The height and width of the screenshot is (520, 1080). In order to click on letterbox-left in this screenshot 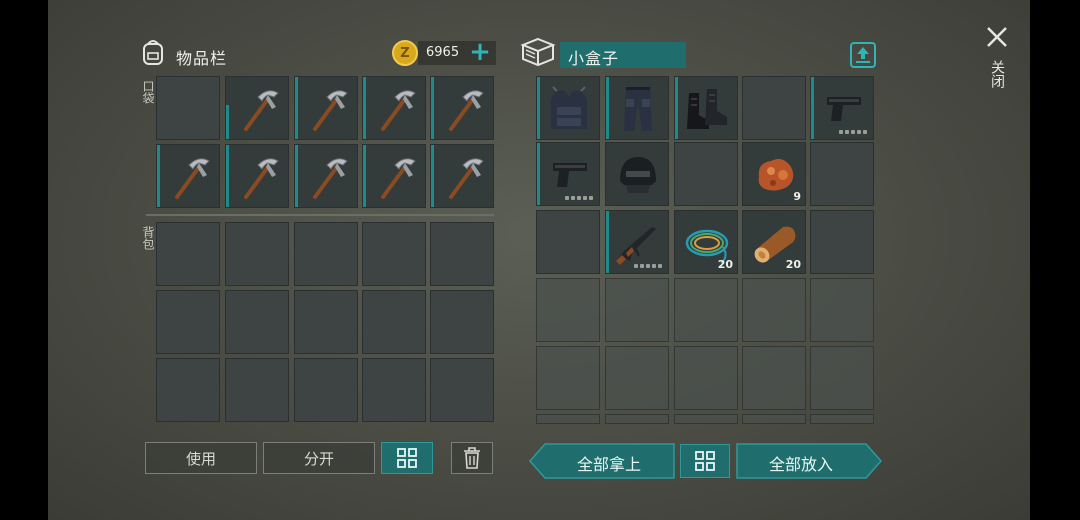, I will do `click(24, 260)`.